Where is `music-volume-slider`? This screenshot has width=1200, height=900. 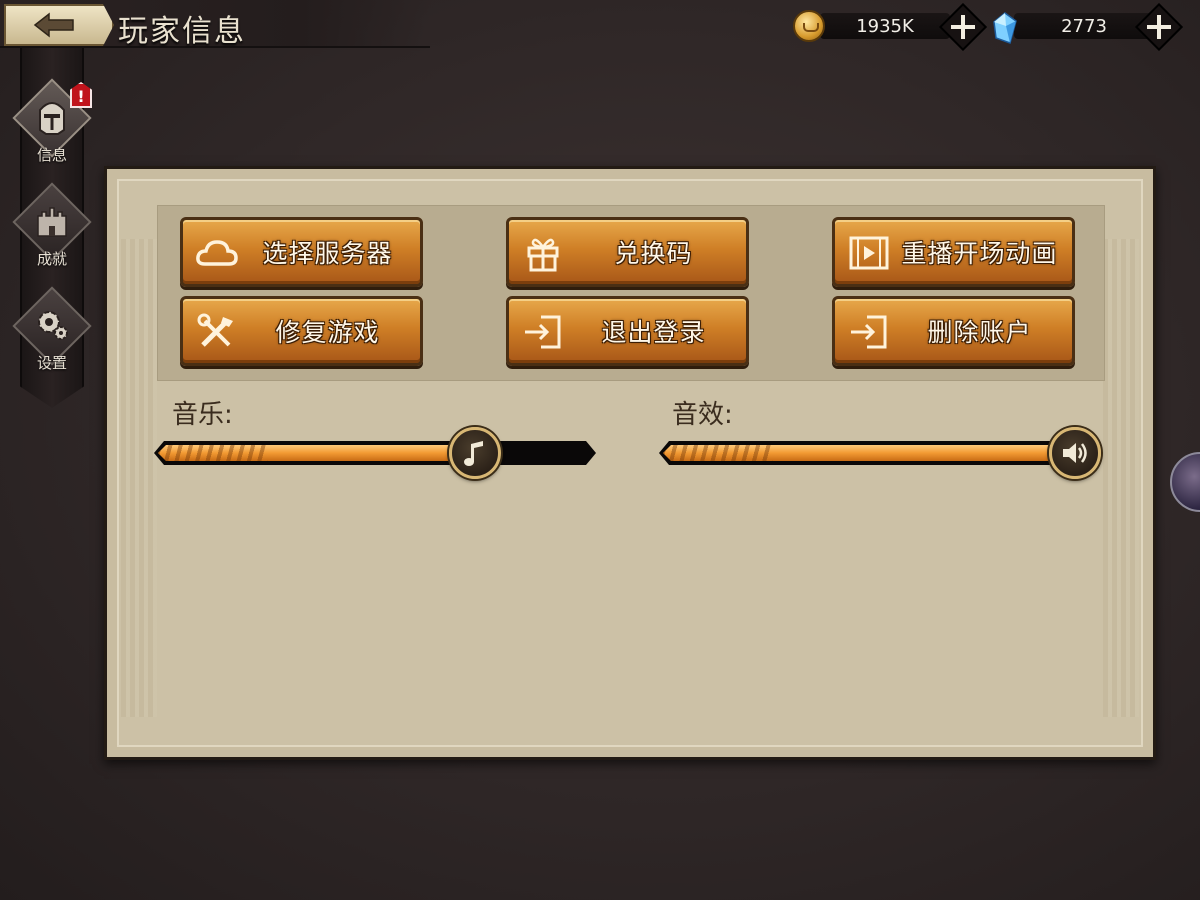
music-volume-slider is located at coordinates (375, 453).